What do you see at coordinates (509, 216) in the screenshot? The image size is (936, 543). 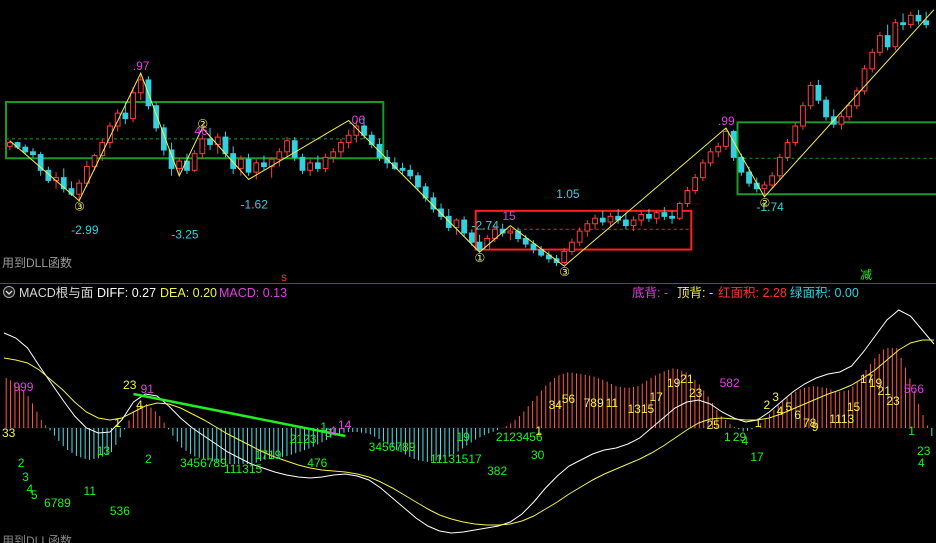 I see `swing-label: 15` at bounding box center [509, 216].